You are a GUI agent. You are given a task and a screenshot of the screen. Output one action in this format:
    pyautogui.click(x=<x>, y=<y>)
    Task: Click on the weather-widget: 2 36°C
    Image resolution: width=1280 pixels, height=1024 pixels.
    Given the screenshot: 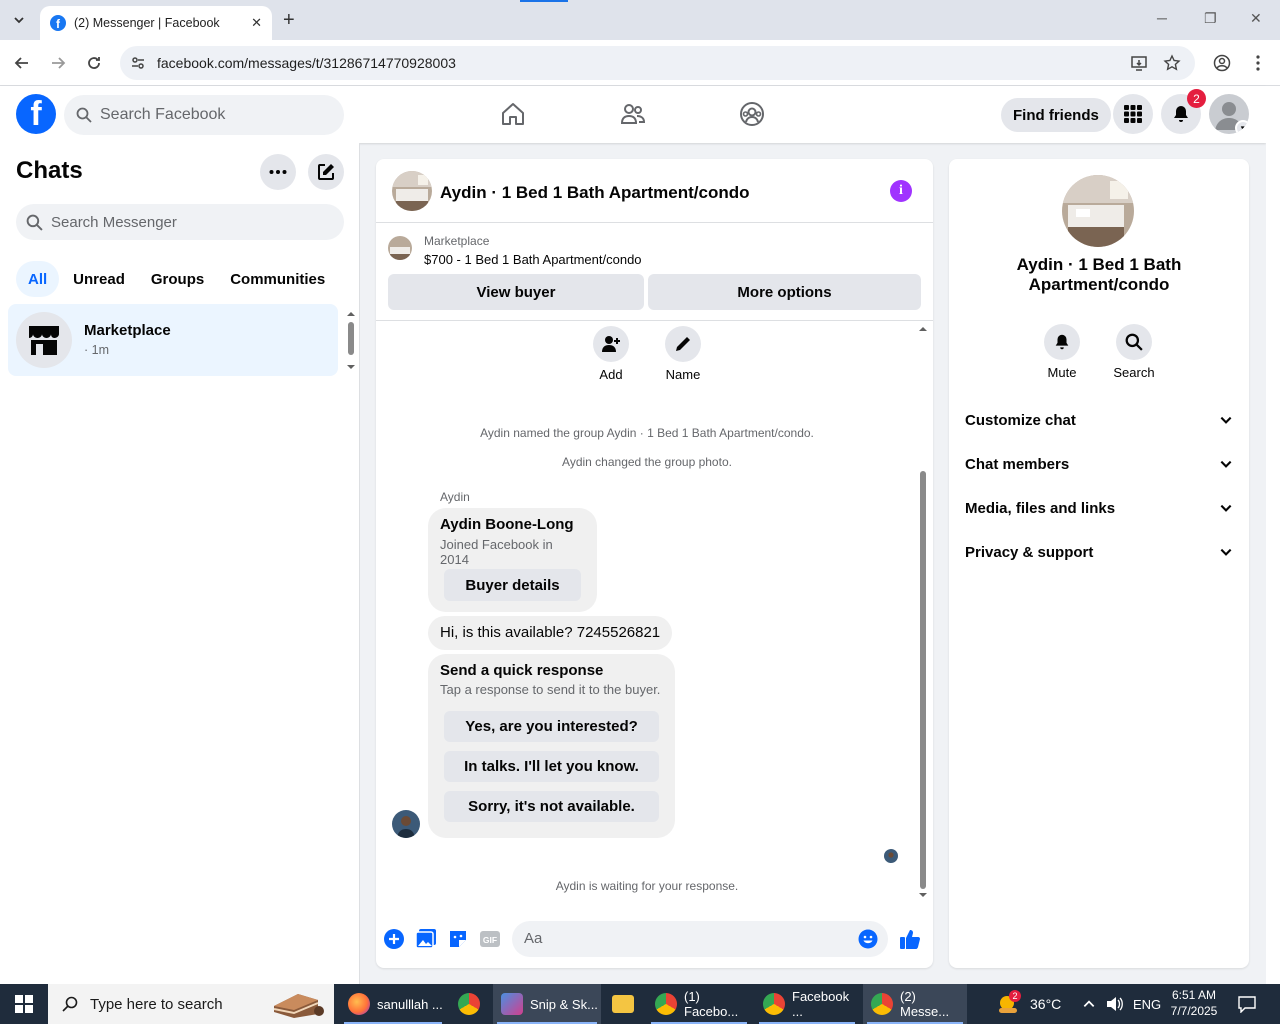 What is the action you would take?
    pyautogui.click(x=1028, y=1004)
    